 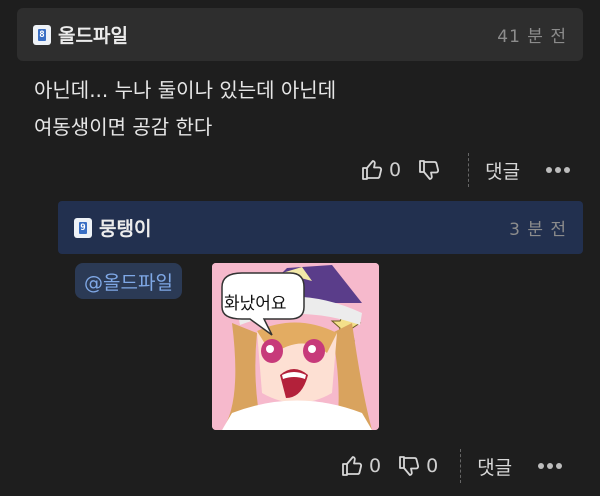 What do you see at coordinates (255, 304) in the screenshot?
I see `sticker-caption: 화났어요` at bounding box center [255, 304].